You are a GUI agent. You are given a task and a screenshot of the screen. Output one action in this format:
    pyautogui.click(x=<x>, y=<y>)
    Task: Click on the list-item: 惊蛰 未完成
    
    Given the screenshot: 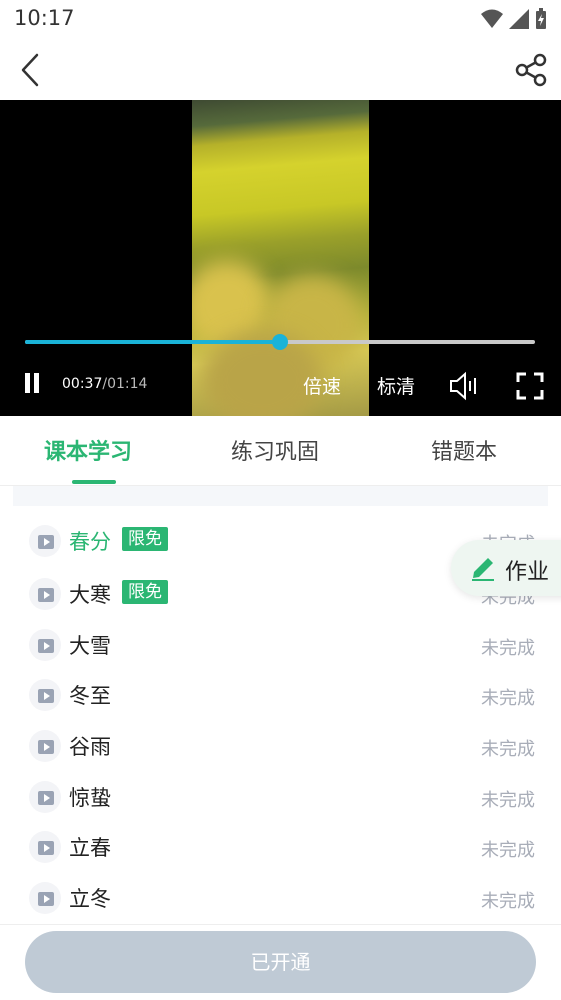 What is the action you would take?
    pyautogui.click(x=280, y=796)
    